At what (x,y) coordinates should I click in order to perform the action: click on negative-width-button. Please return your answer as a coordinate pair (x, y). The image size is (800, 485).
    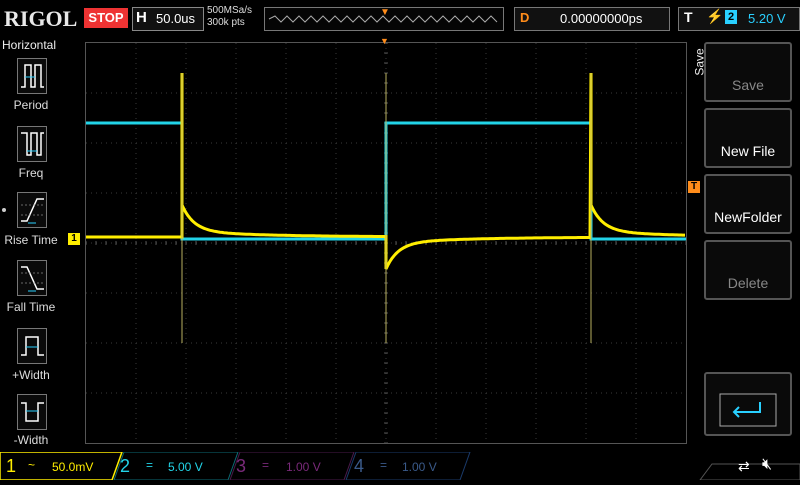
    Looking at the image, I should click on (32, 412).